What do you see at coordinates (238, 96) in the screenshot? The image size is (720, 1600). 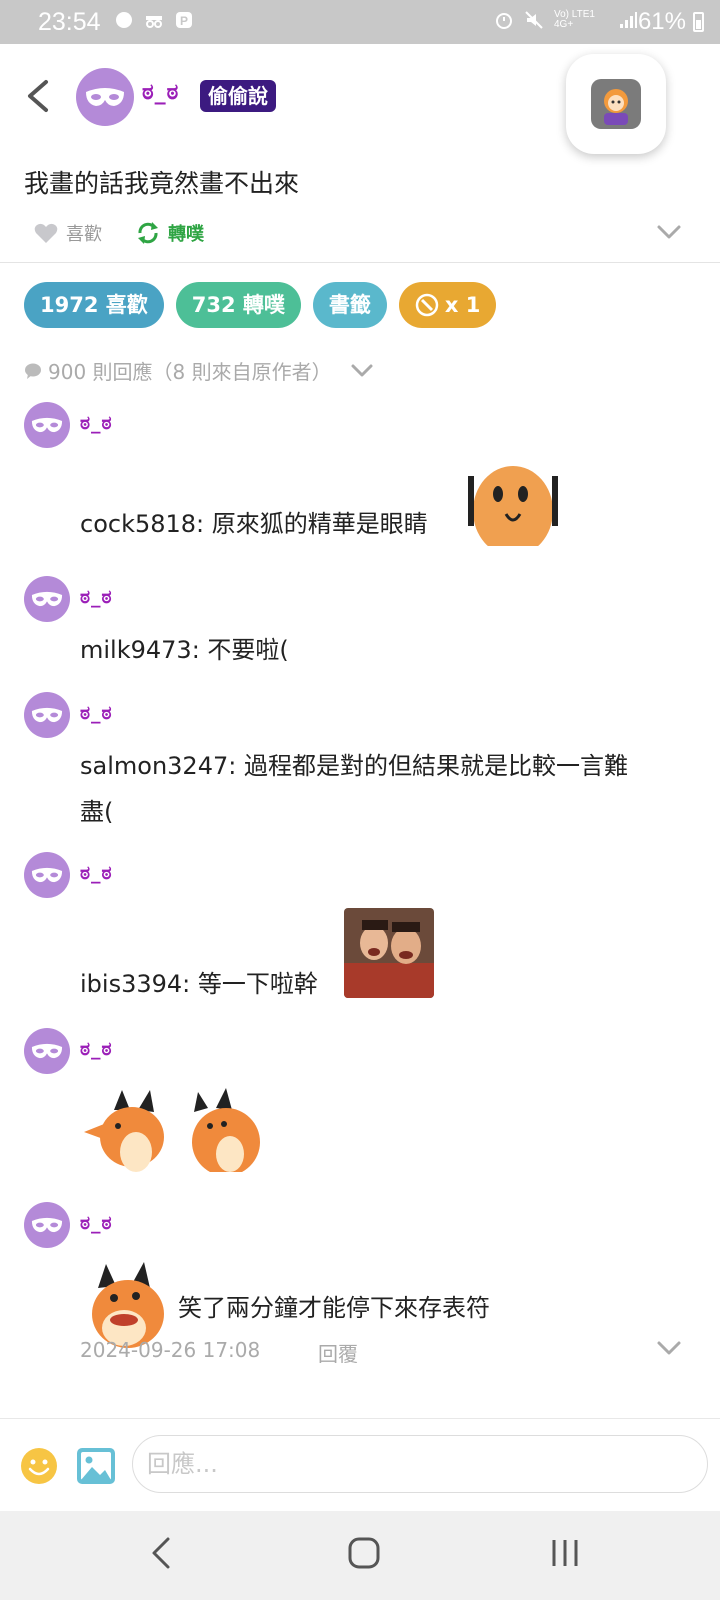 I see `anonymous-badge: 偷偷說` at bounding box center [238, 96].